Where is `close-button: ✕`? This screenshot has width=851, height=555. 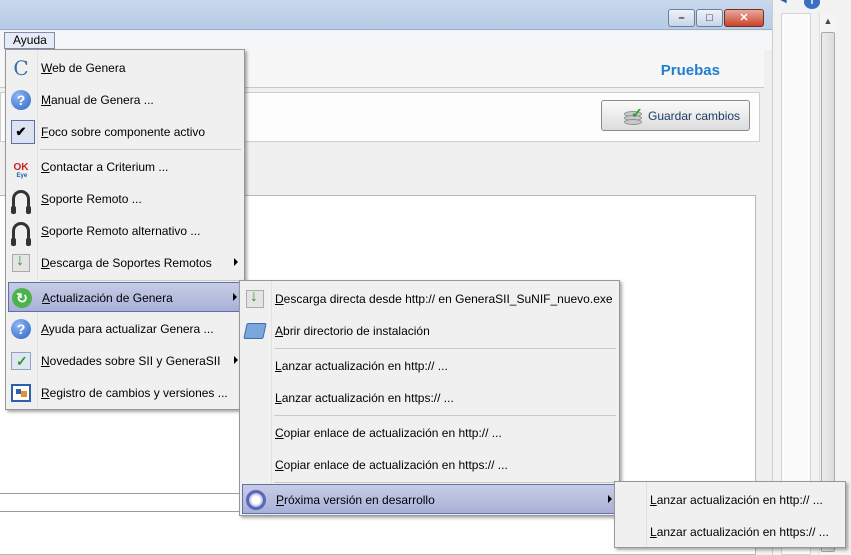
close-button: ✕ is located at coordinates (744, 18).